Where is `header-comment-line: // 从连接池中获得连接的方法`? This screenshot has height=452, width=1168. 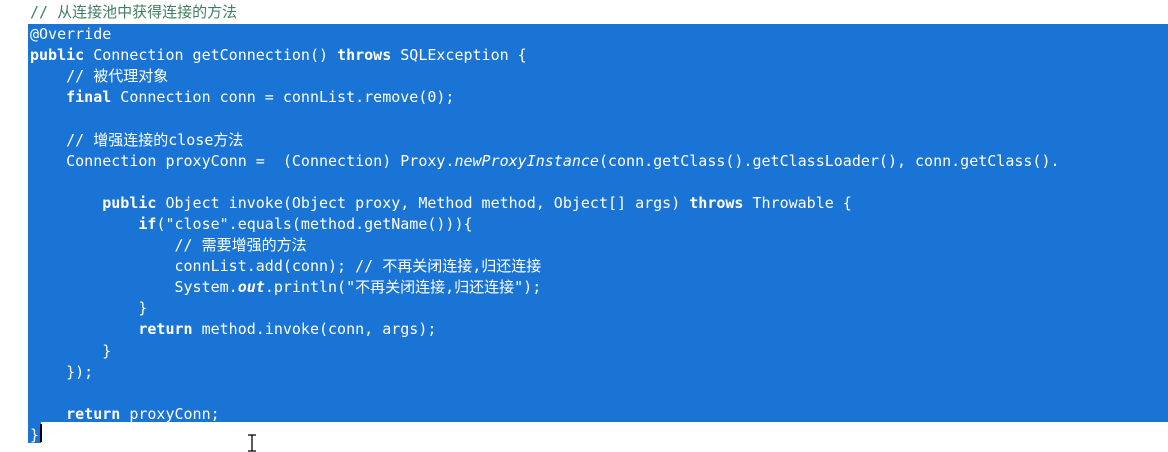 header-comment-line: // 从连接池中获得连接的方法 is located at coordinates (134, 12).